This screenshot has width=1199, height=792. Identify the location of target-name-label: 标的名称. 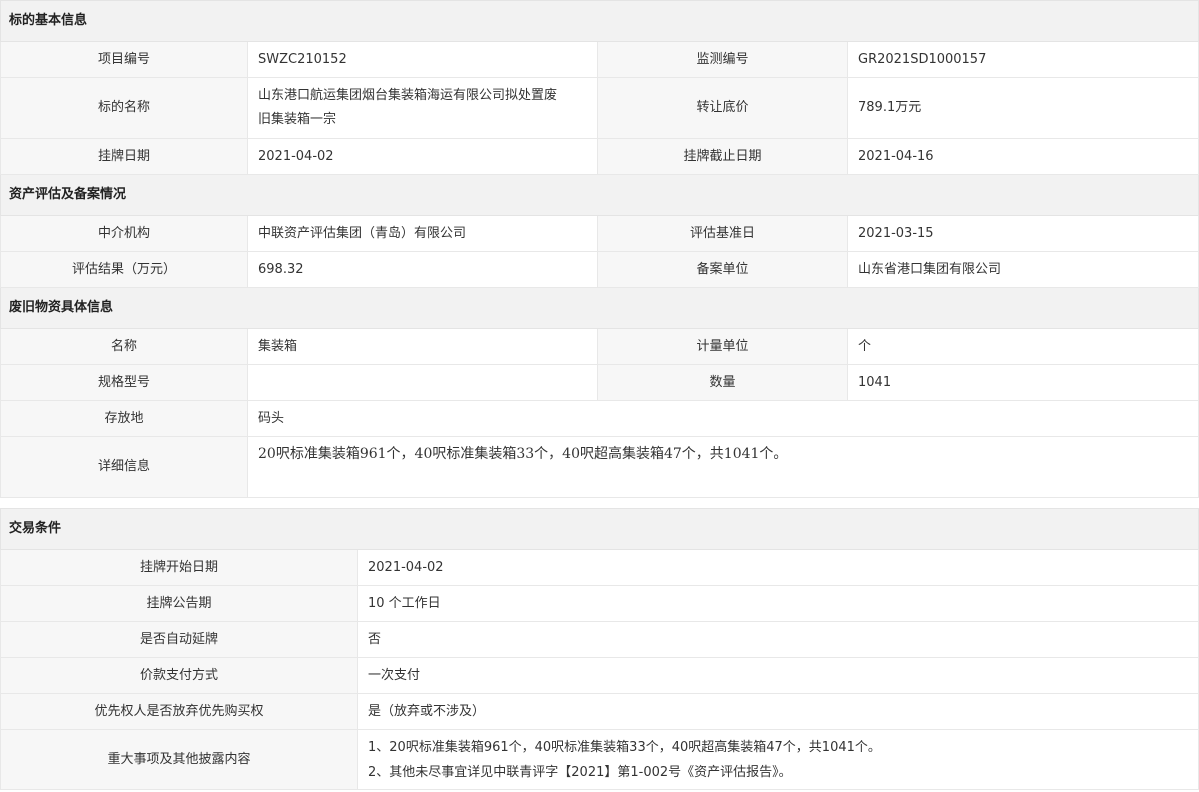
(124, 108).